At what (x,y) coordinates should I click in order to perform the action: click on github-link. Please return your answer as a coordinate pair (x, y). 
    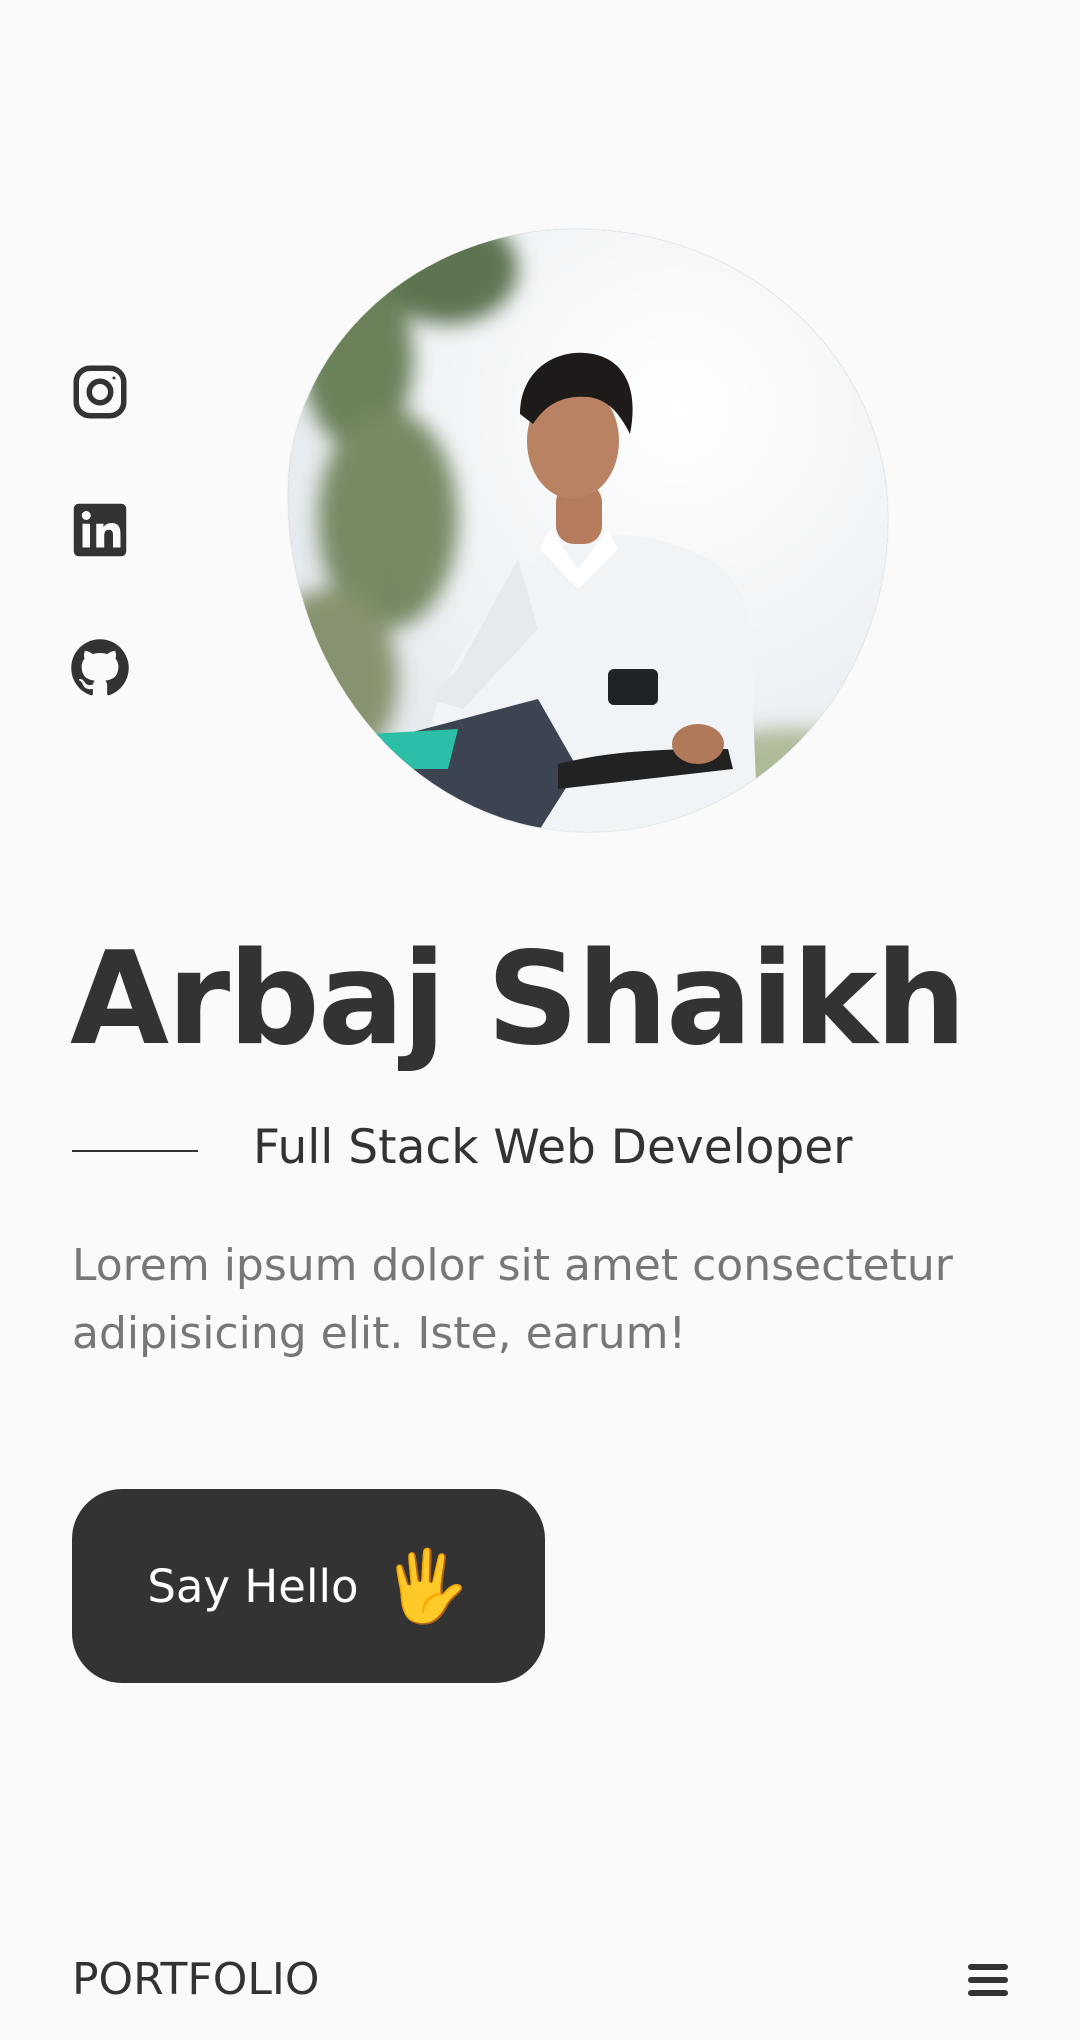
    Looking at the image, I should click on (100, 668).